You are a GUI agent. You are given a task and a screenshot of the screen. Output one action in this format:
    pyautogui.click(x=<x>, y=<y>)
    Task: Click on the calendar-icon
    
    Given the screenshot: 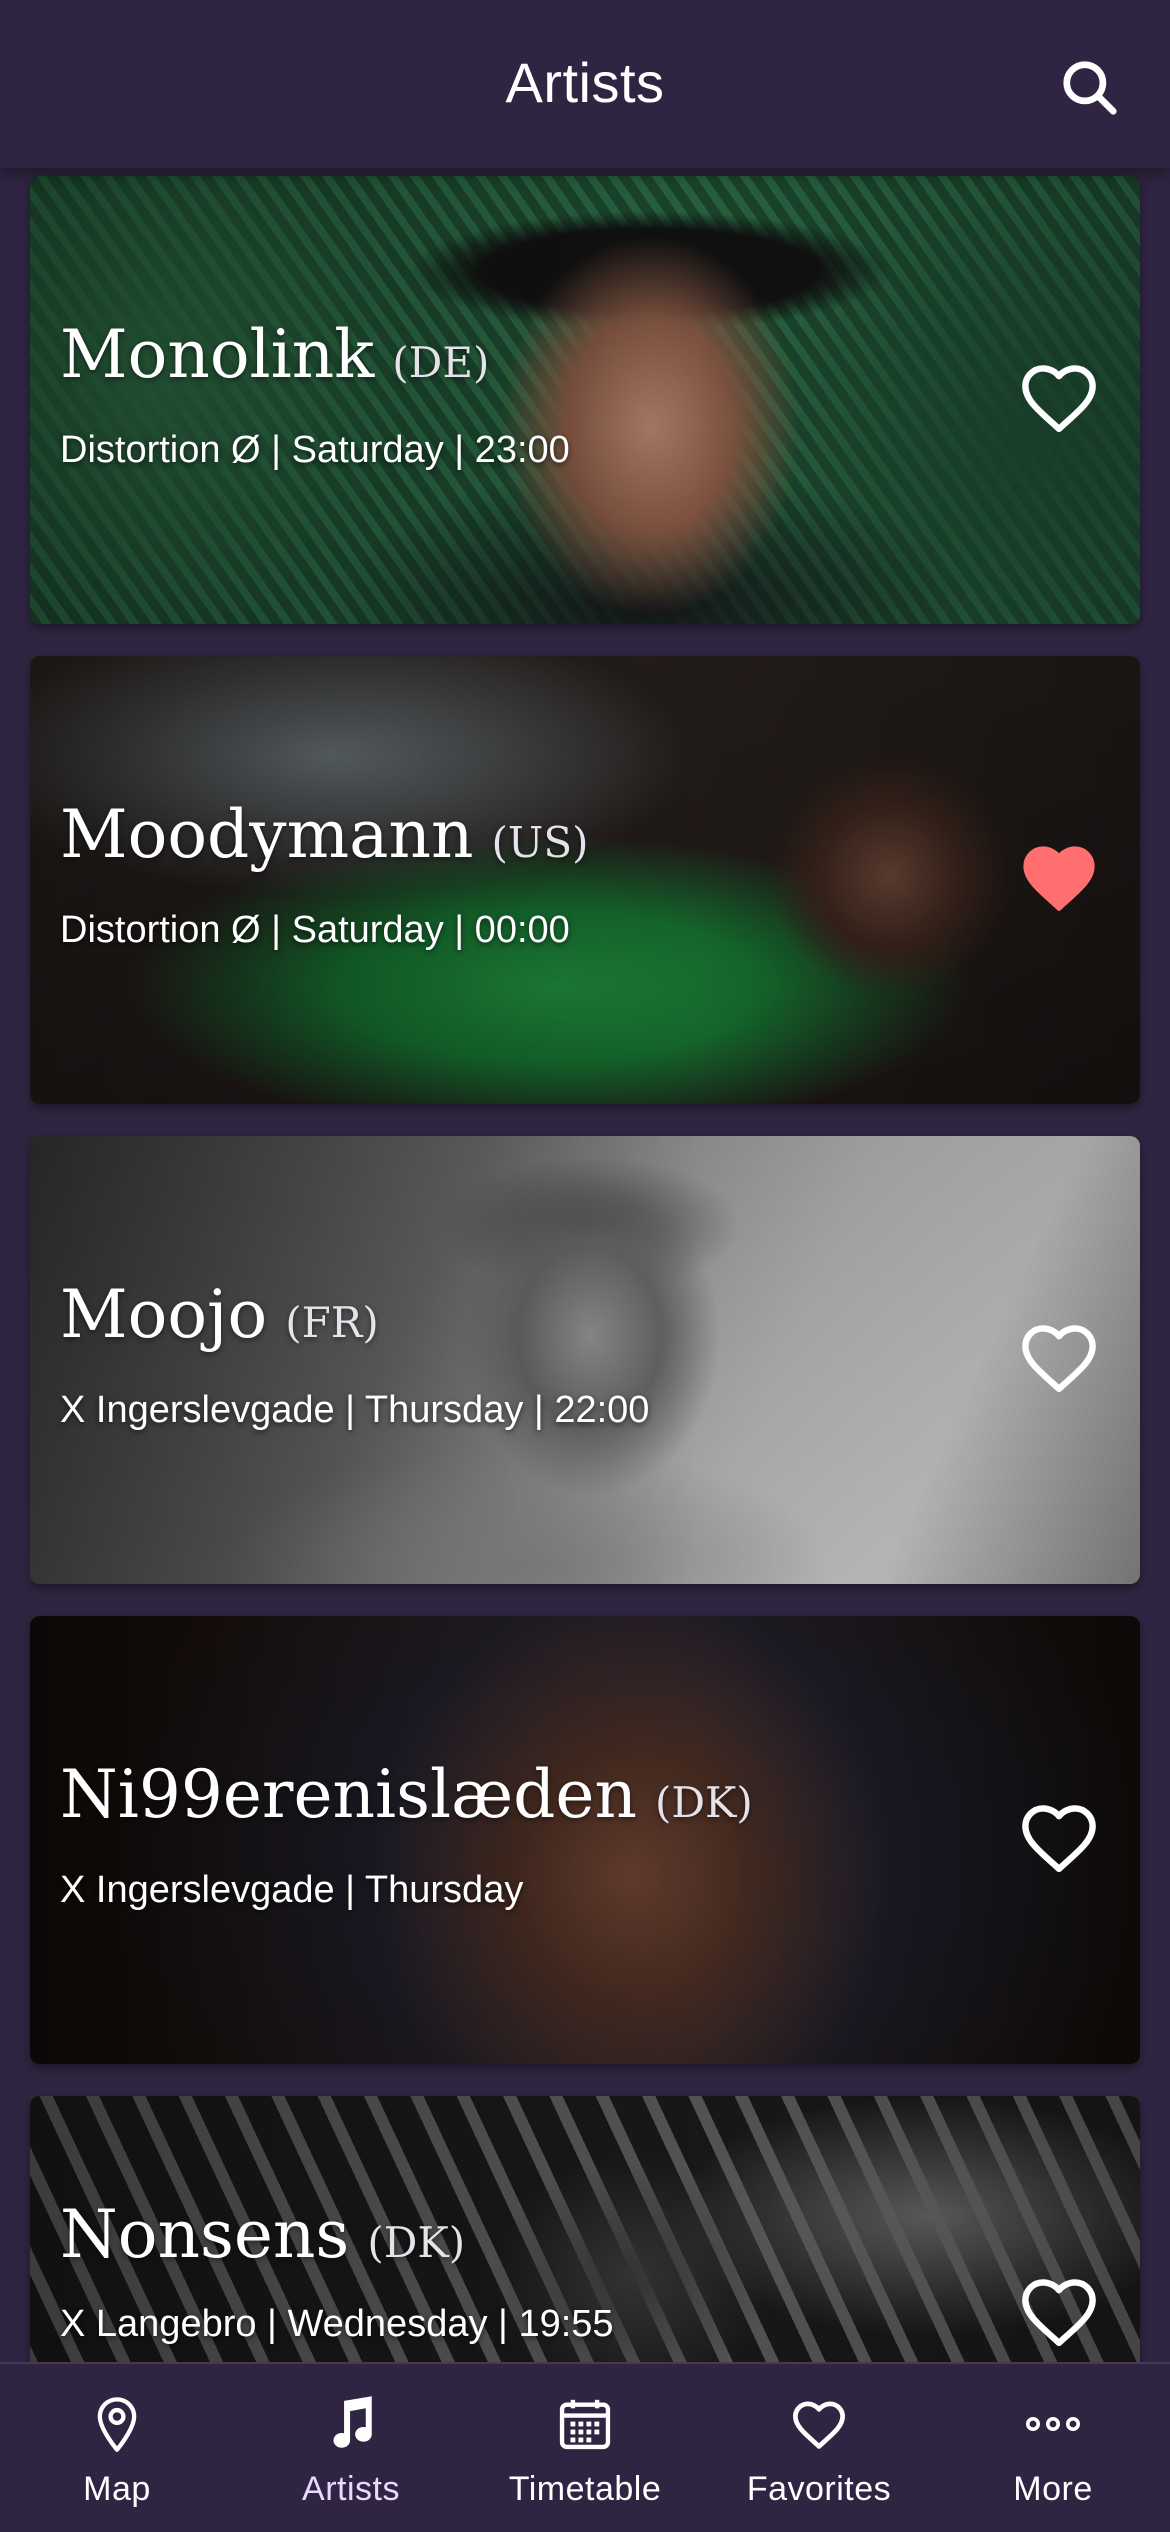 What is the action you would take?
    pyautogui.click(x=585, y=2424)
    